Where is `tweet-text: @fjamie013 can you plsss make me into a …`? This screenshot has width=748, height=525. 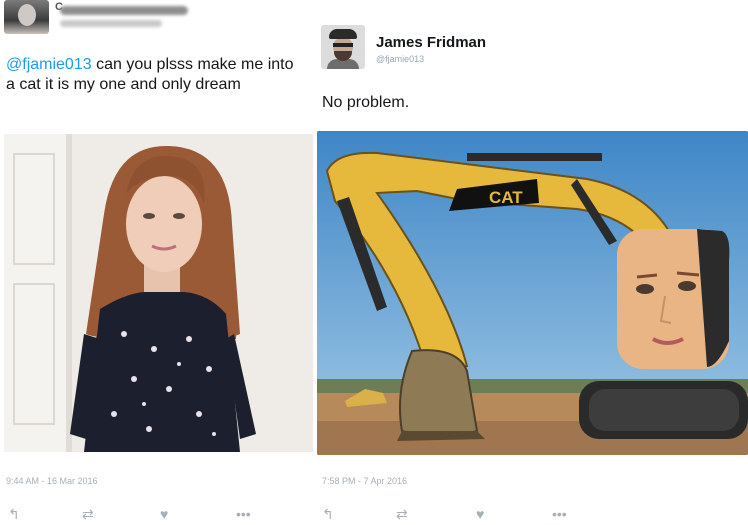 tweet-text: @fjamie013 can you plsss make me into a … is located at coordinates (156, 75).